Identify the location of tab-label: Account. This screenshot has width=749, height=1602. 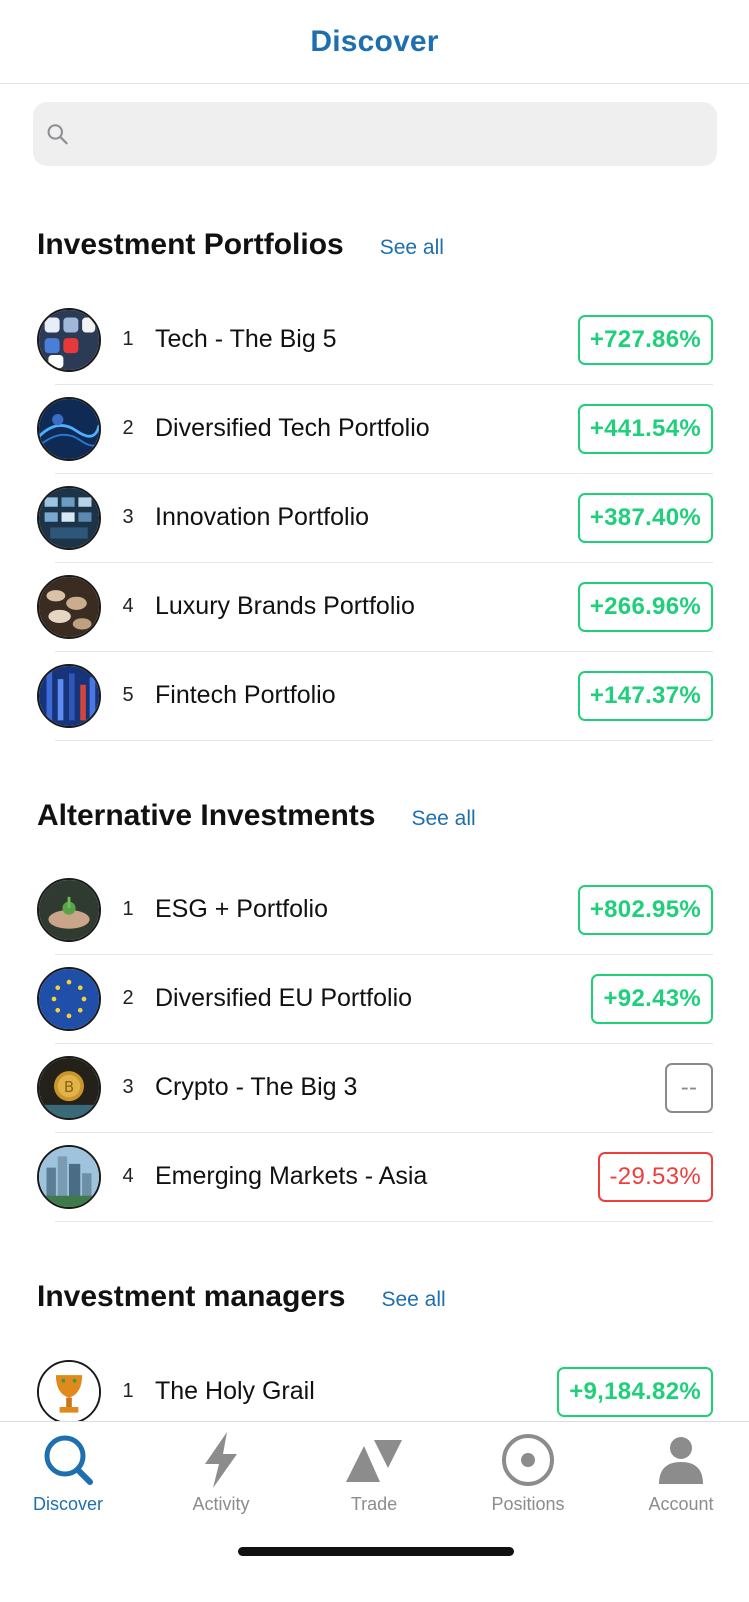
(681, 1504).